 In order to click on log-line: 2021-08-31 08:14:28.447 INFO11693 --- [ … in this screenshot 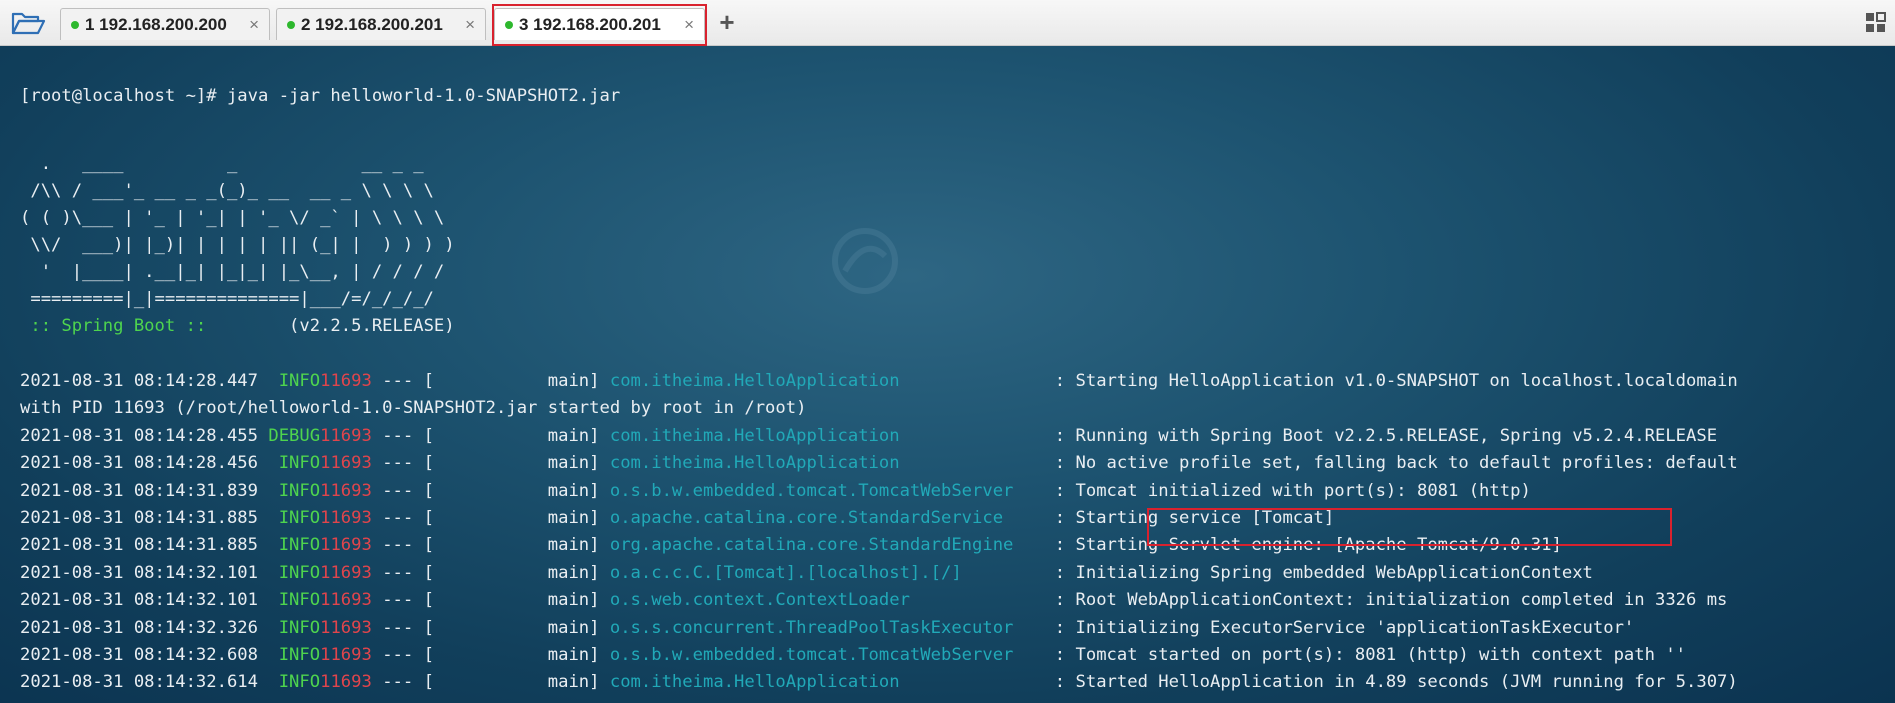, I will do `click(879, 381)`.